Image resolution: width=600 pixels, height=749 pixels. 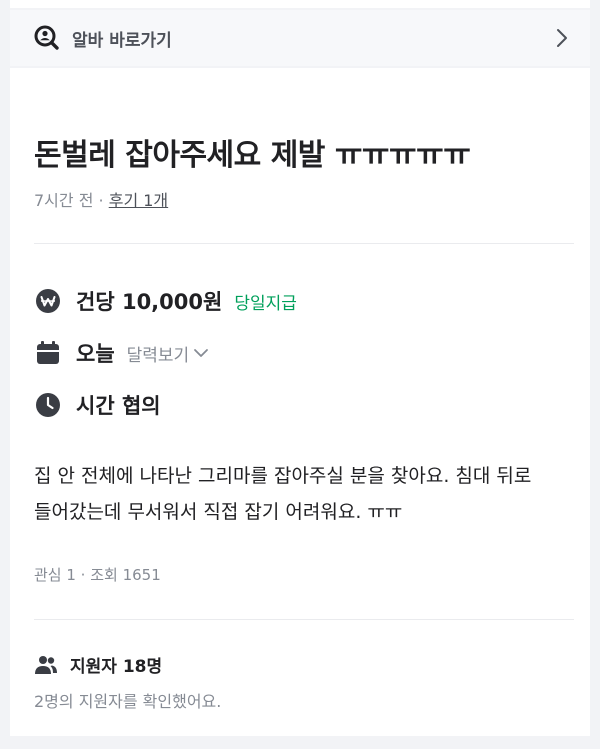 I want to click on post-meta: 7시간 전 · 후기 1개, so click(x=101, y=199).